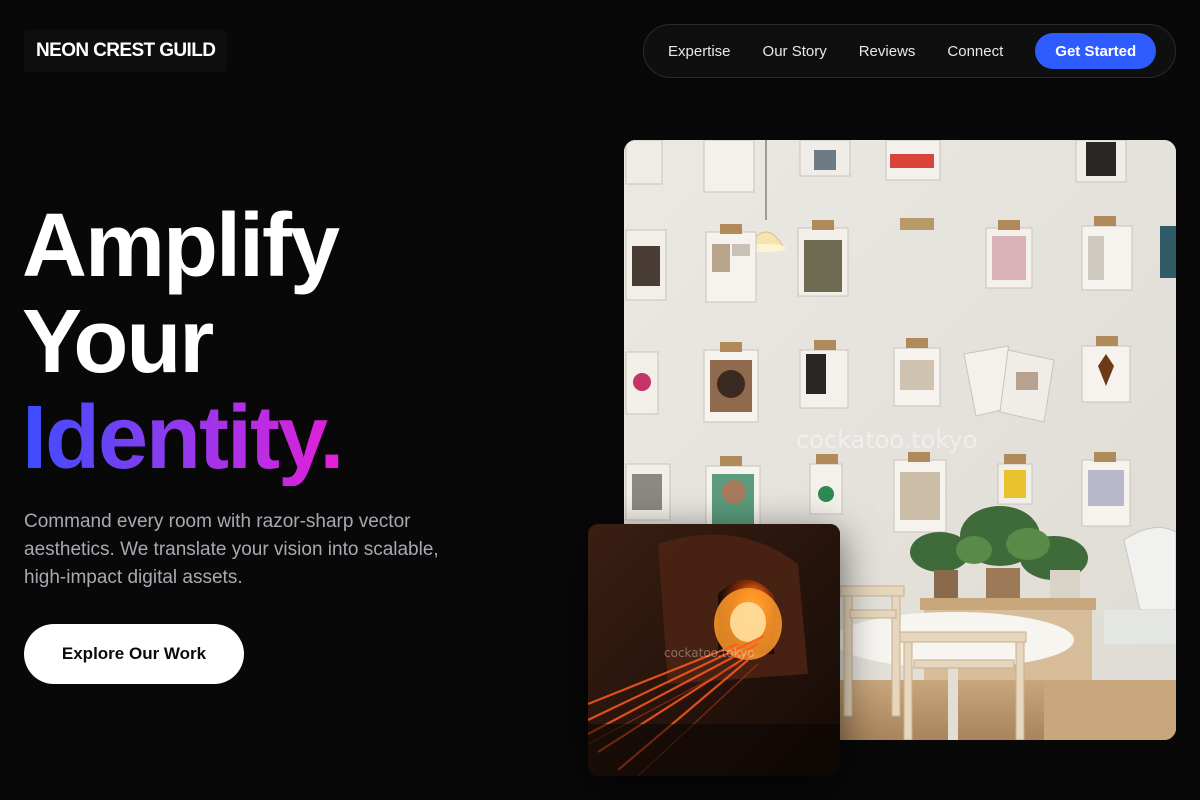  What do you see at coordinates (699, 51) in the screenshot?
I see `nav-link-expertise: Expertise` at bounding box center [699, 51].